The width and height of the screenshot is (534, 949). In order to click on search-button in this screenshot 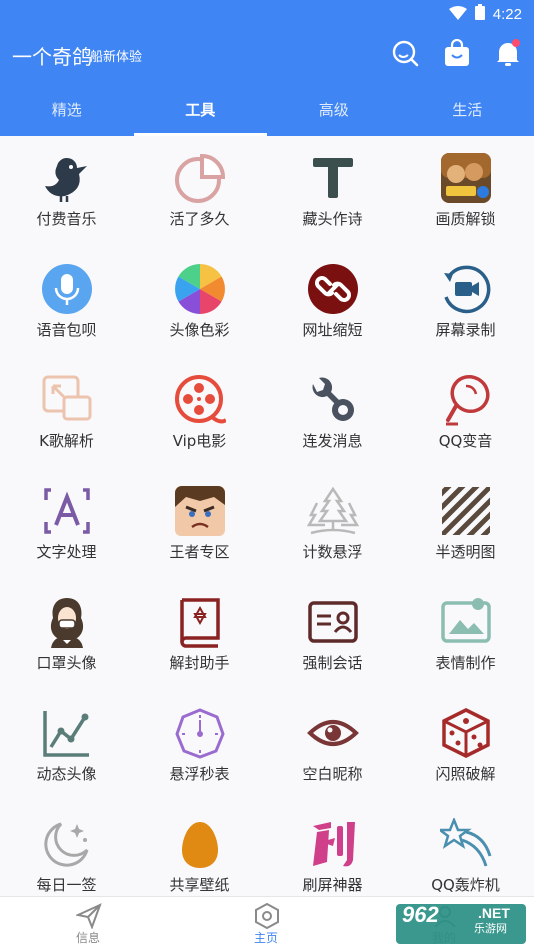, I will do `click(405, 55)`.